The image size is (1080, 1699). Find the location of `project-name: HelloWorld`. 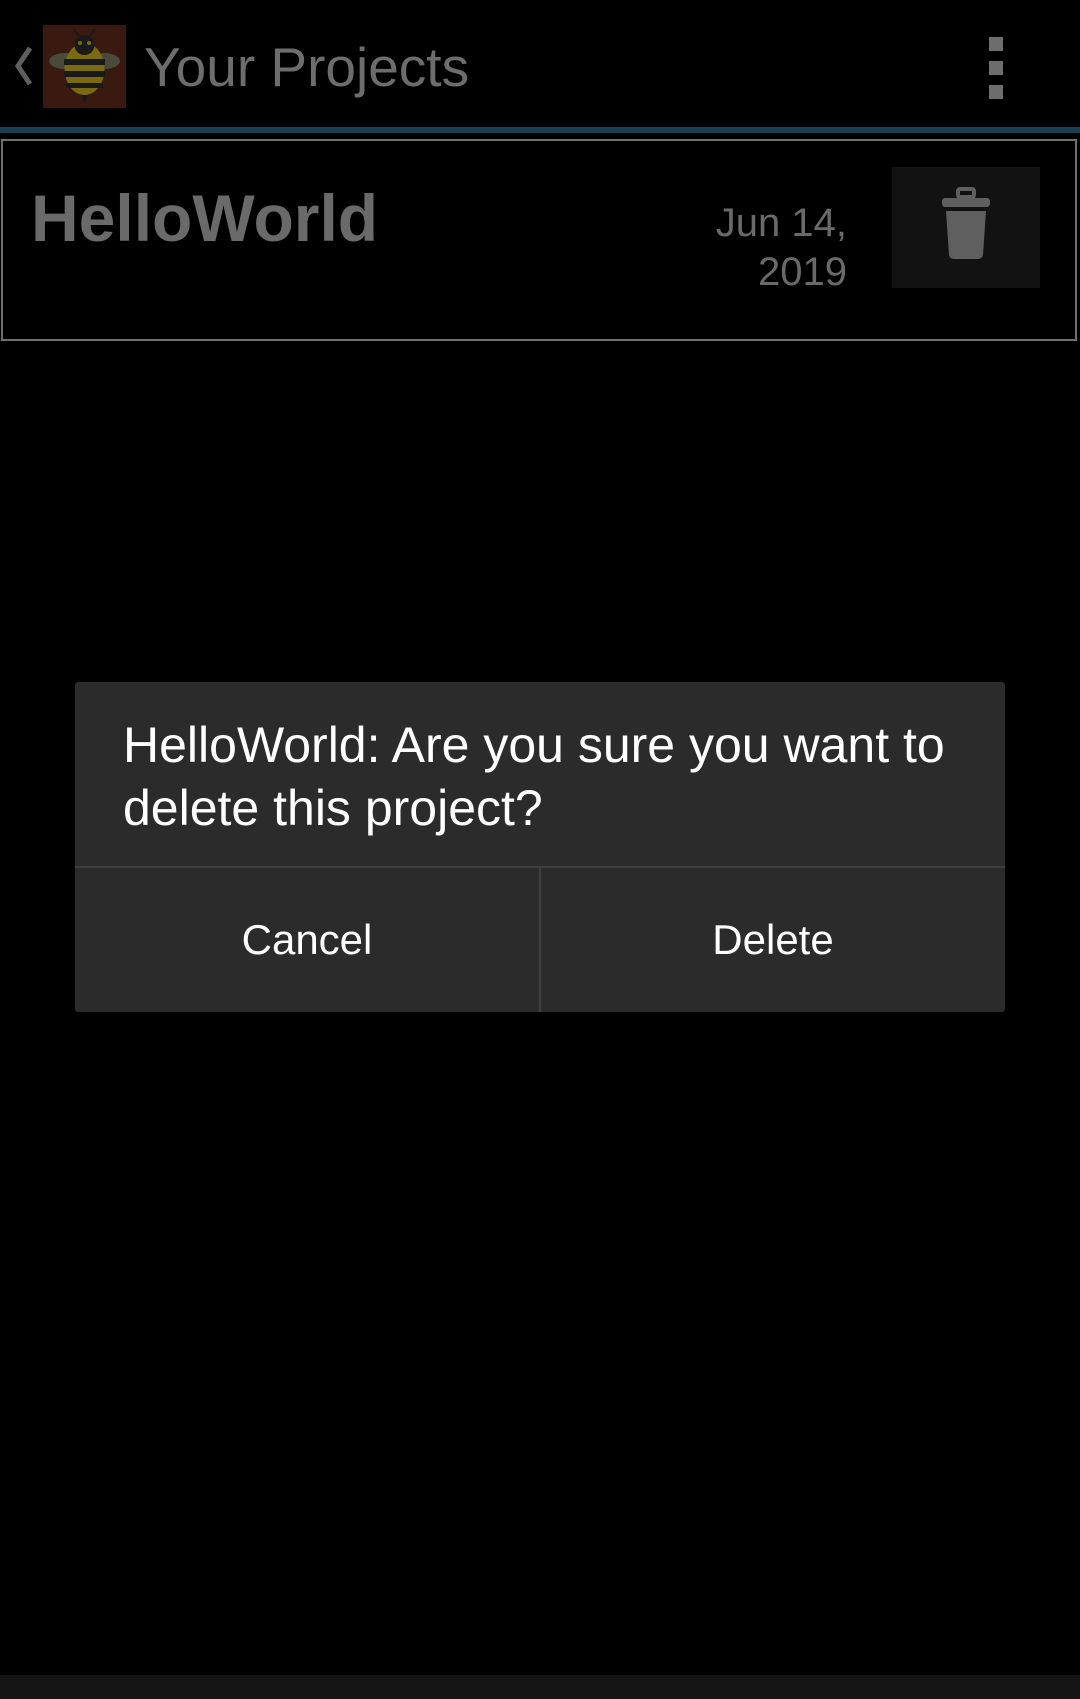

project-name: HelloWorld is located at coordinates (205, 218).